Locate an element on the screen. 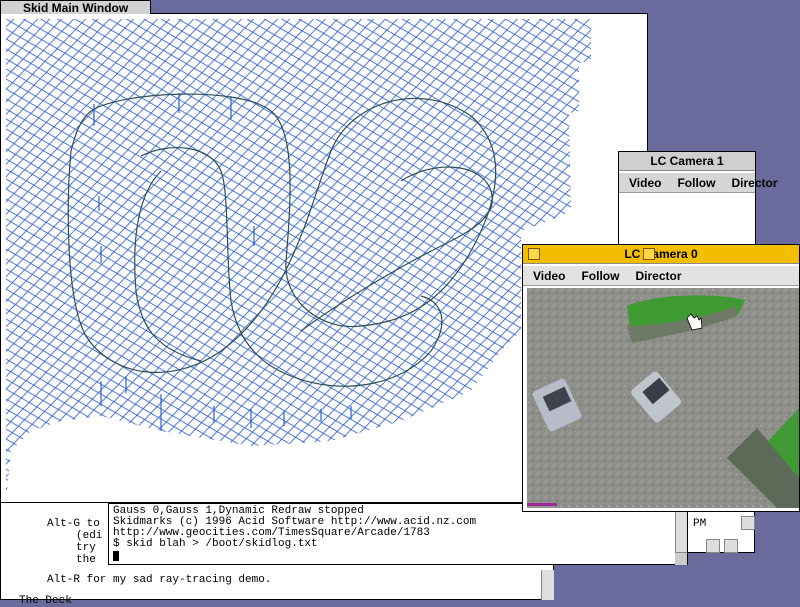 The width and height of the screenshot is (800, 607). camera0-menu-follow: Follow is located at coordinates (600, 275).